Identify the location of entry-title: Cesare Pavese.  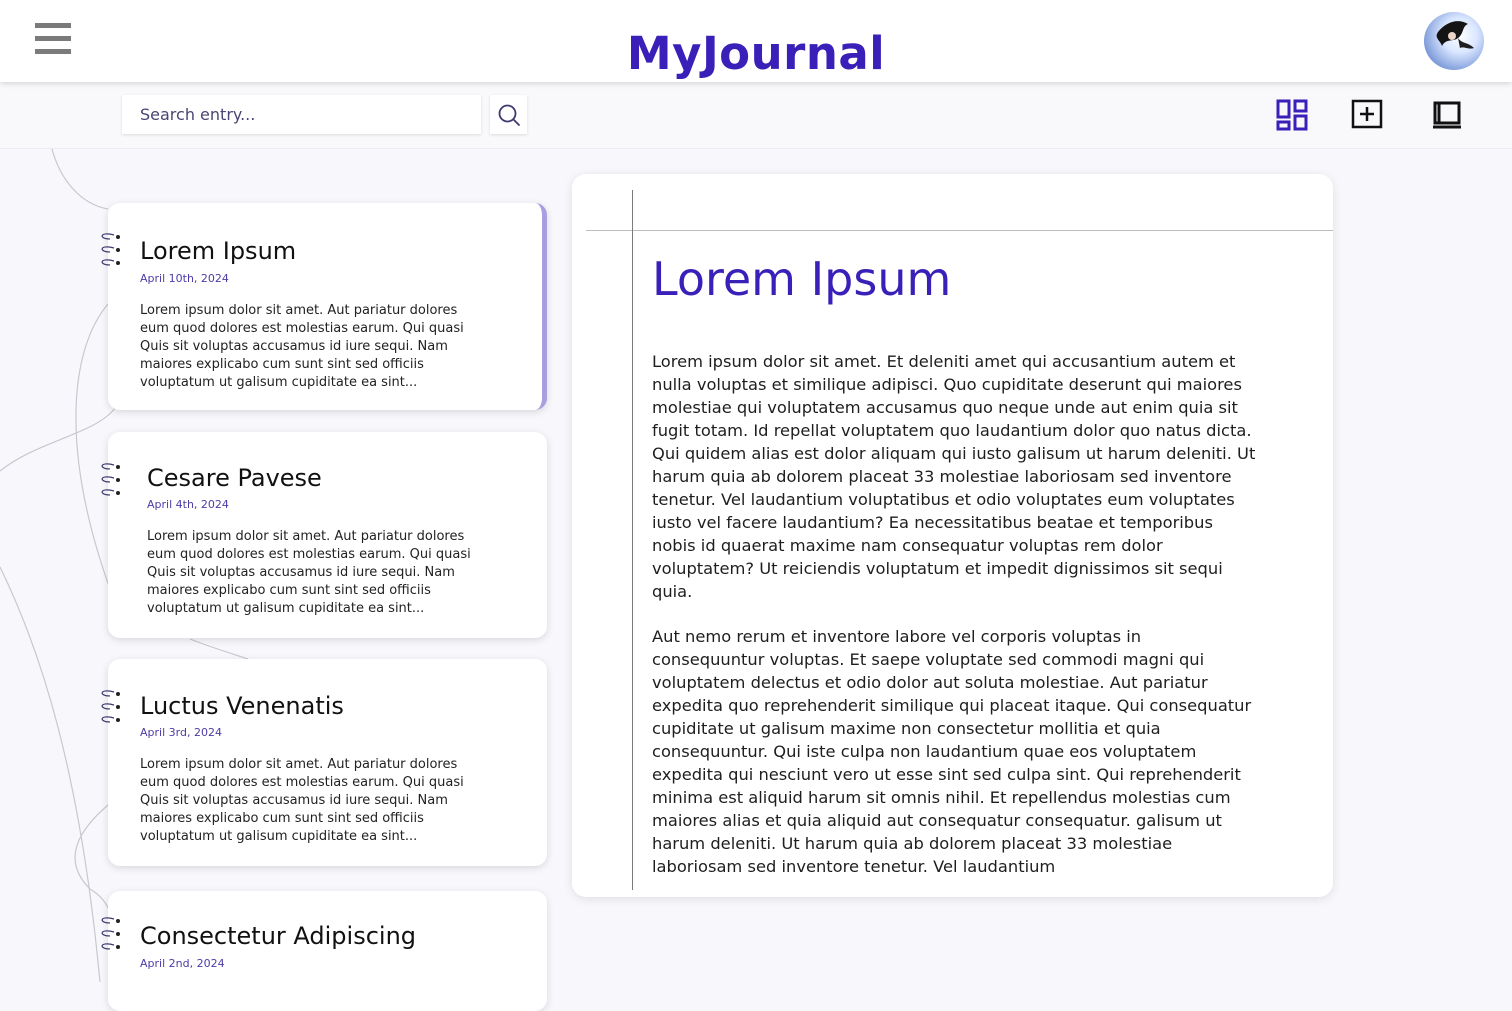
(234, 478).